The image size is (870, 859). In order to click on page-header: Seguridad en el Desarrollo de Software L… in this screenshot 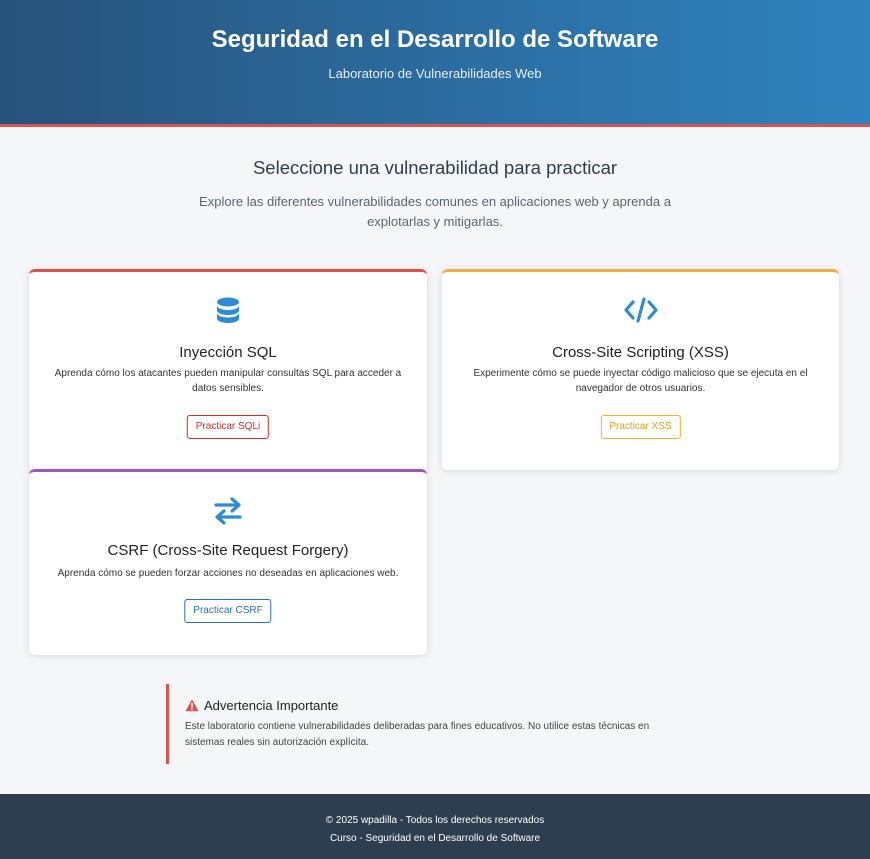, I will do `click(435, 63)`.